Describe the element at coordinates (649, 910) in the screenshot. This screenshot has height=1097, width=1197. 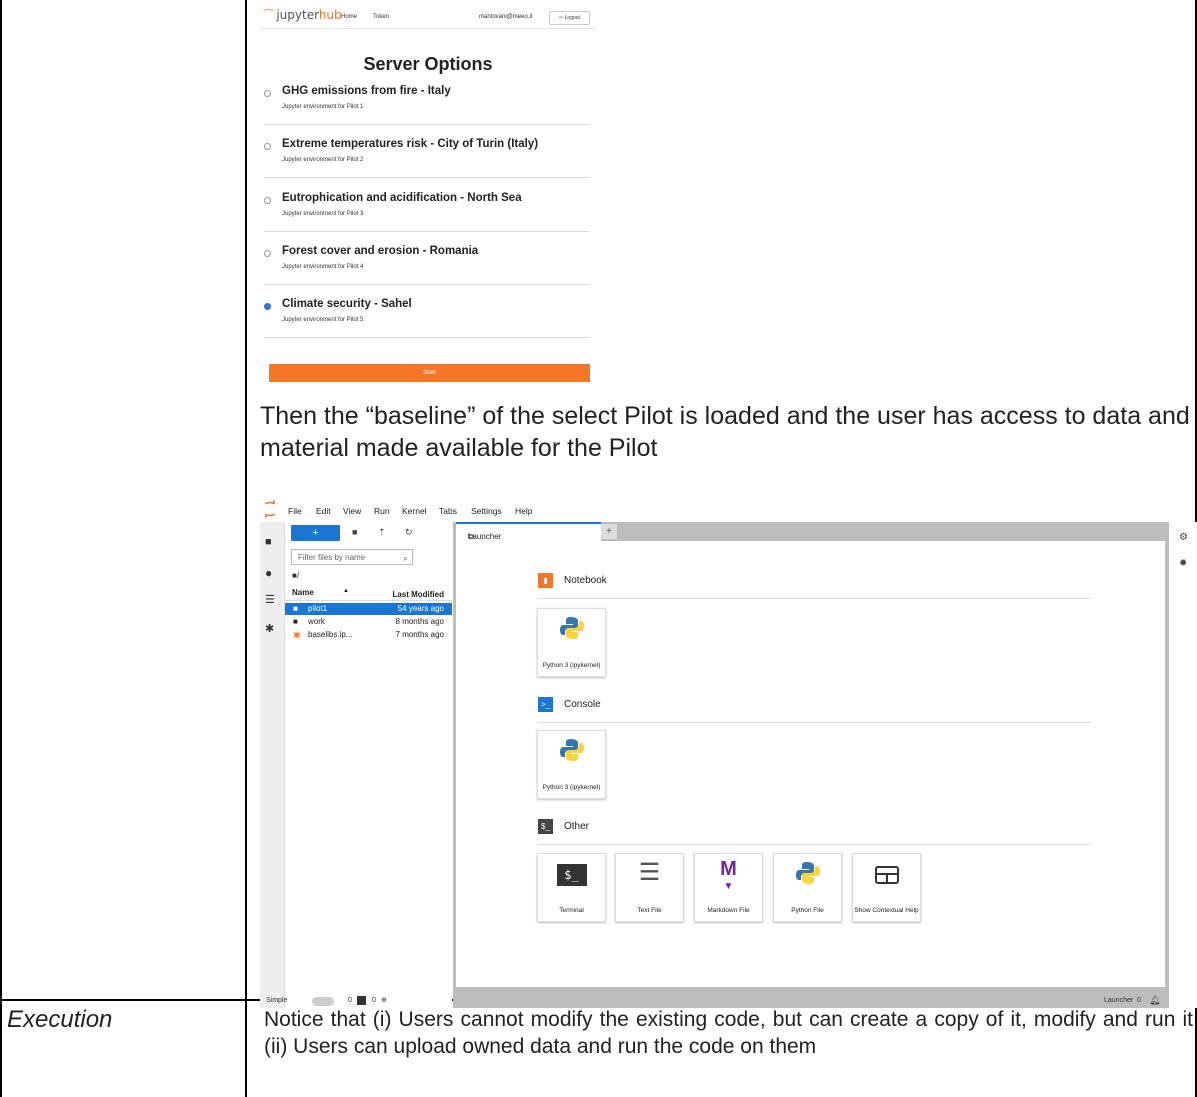
I see `card-label: Text File` at that location.